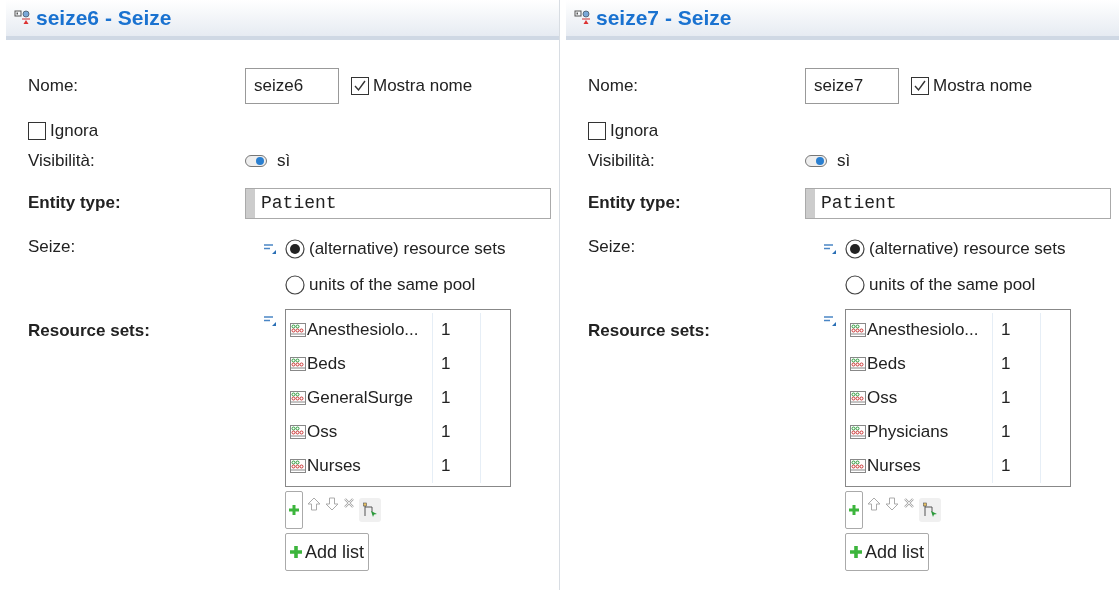 Image resolution: width=1119 pixels, height=590 pixels. What do you see at coordinates (664, 18) in the screenshot?
I see `panel-title: seize7 - Seize` at bounding box center [664, 18].